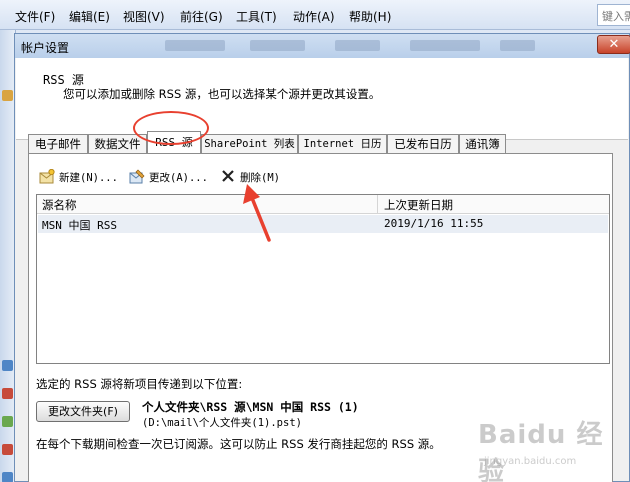  I want to click on change-folder-button: 更改文件夹(F), so click(83, 411).